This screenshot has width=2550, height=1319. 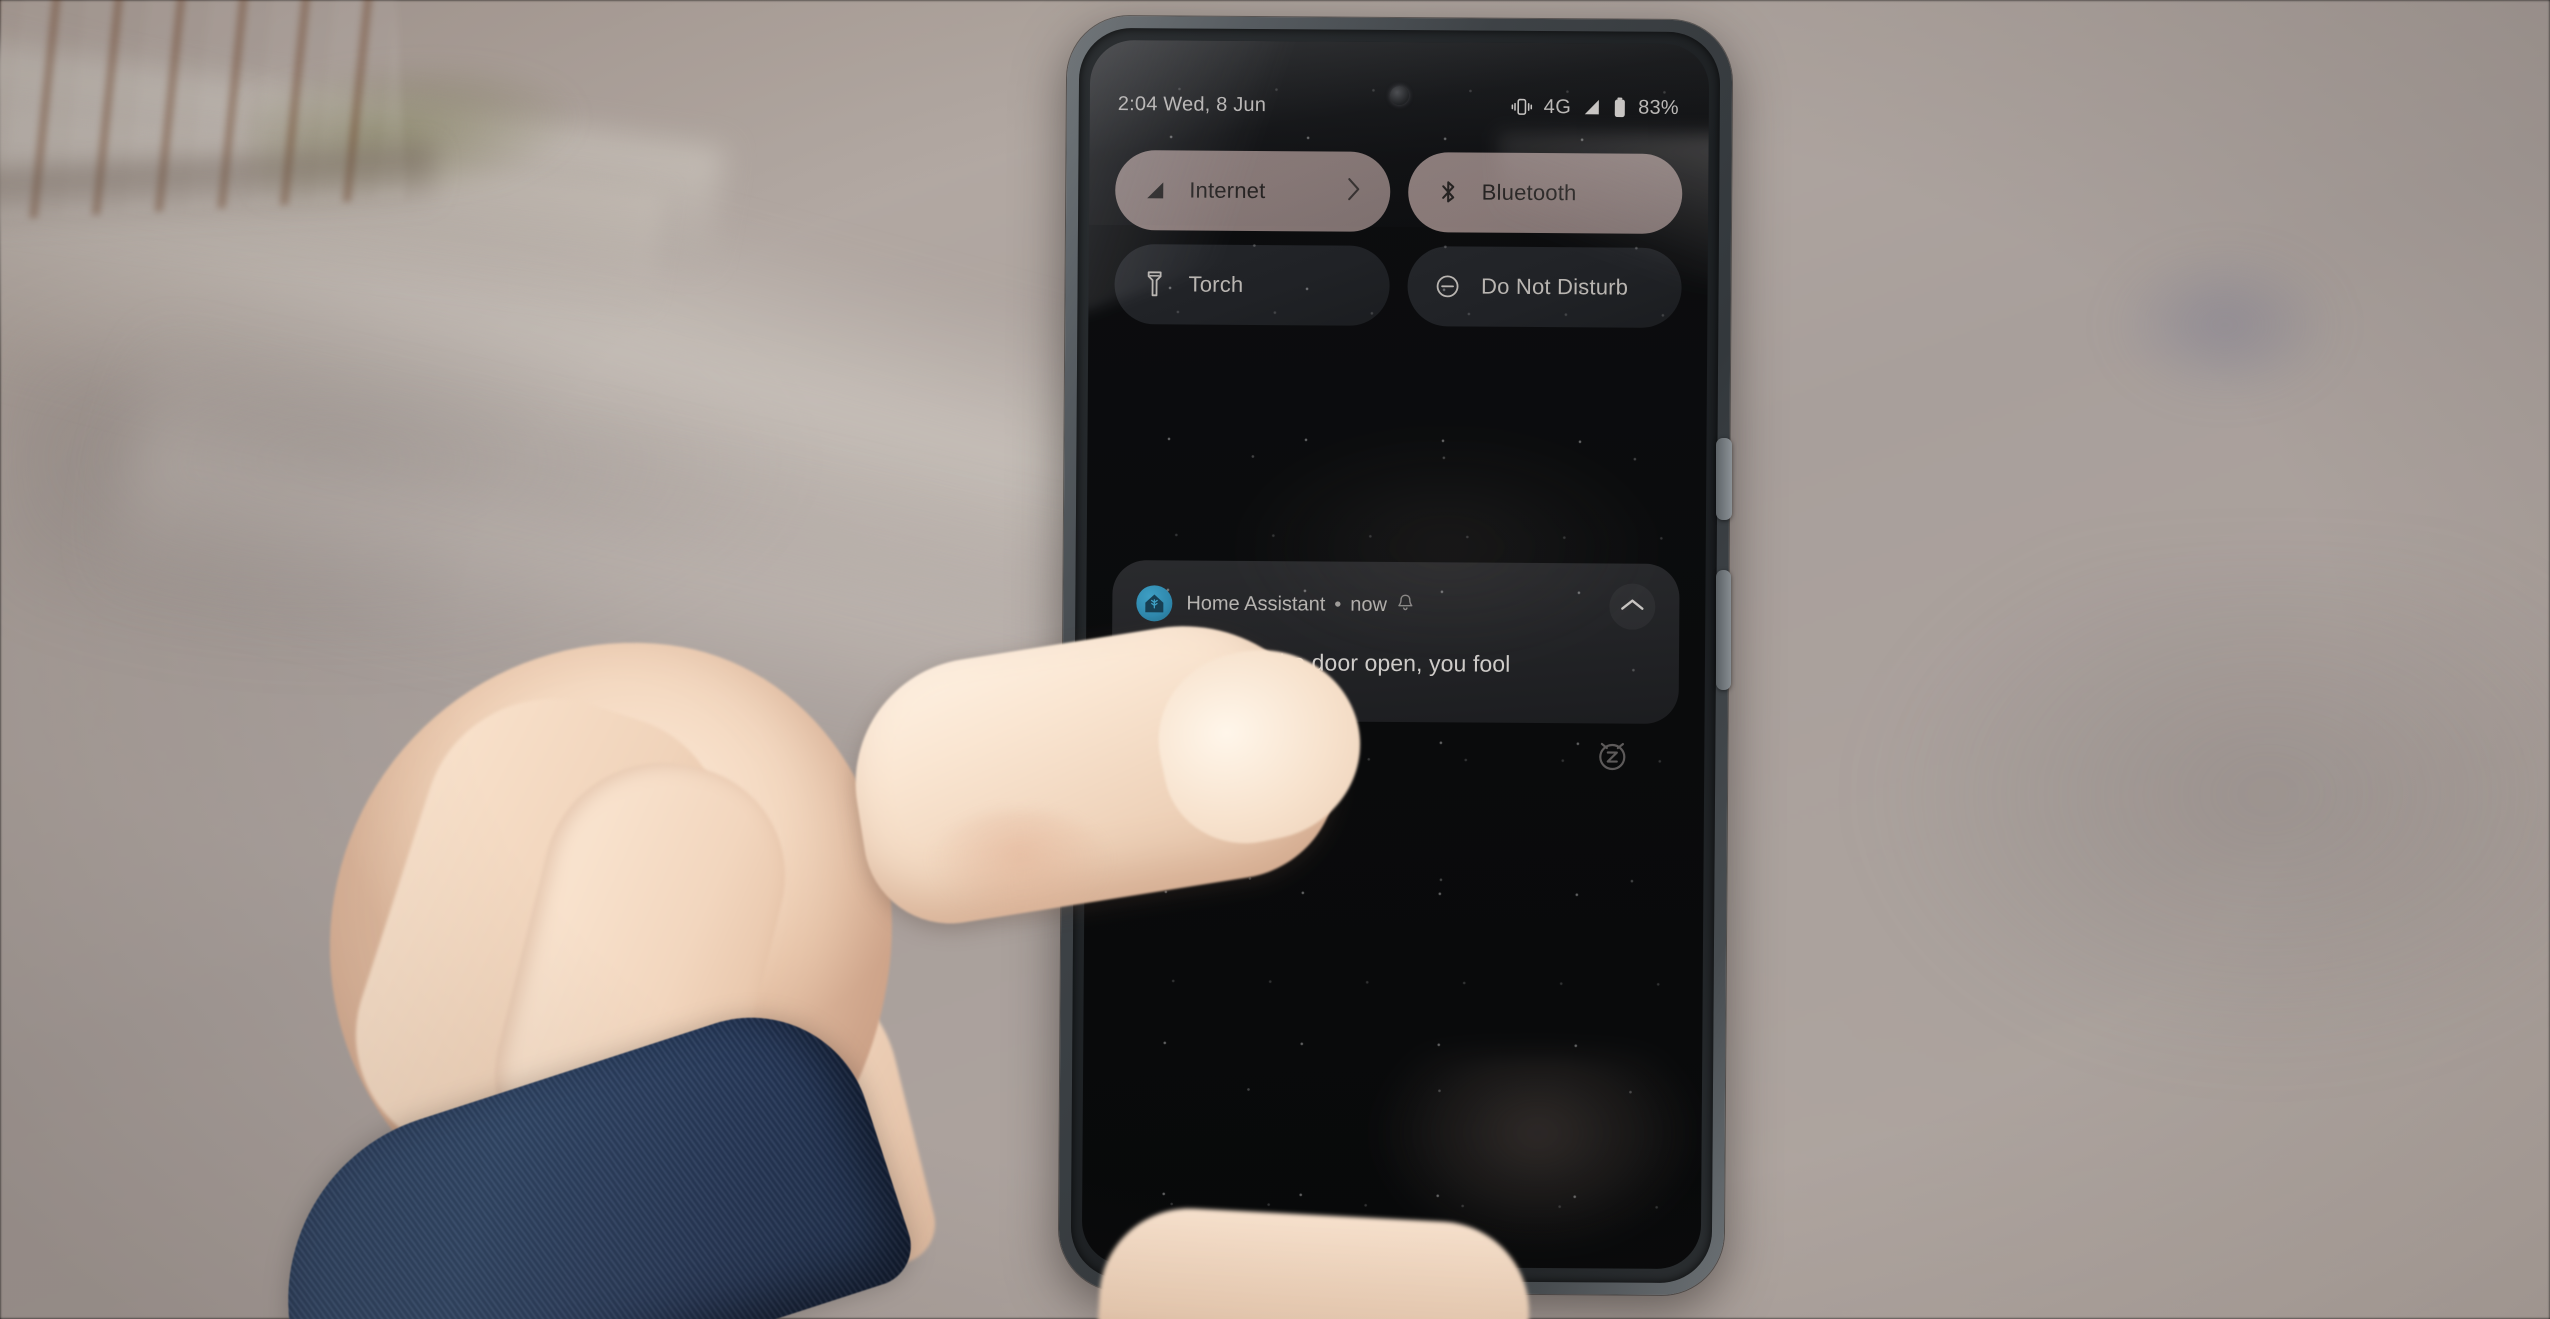 What do you see at coordinates (1020, 865) in the screenshot?
I see `thumb-knuckle` at bounding box center [1020, 865].